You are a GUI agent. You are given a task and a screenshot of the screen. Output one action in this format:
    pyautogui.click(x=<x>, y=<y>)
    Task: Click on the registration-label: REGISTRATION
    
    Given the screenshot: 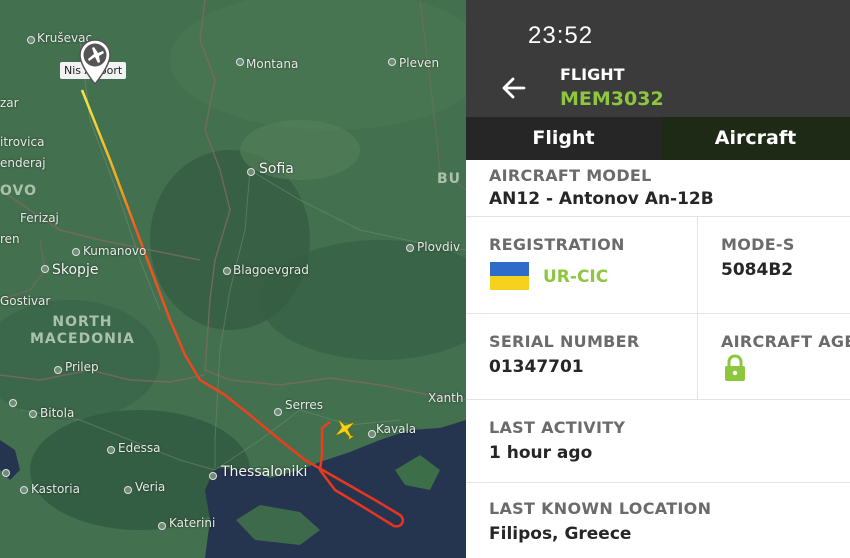 What is the action you would take?
    pyautogui.click(x=557, y=244)
    